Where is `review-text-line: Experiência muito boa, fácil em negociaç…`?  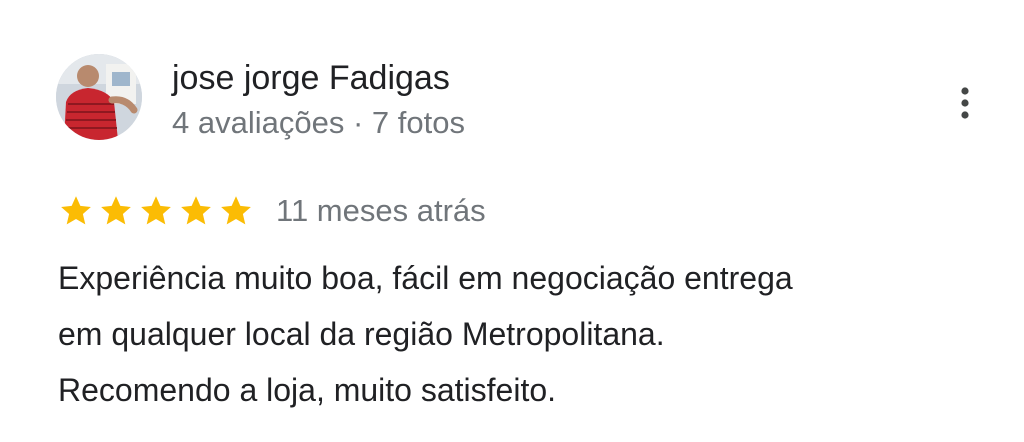
review-text-line: Experiência muito boa, fácil em negociaç… is located at coordinates (425, 278).